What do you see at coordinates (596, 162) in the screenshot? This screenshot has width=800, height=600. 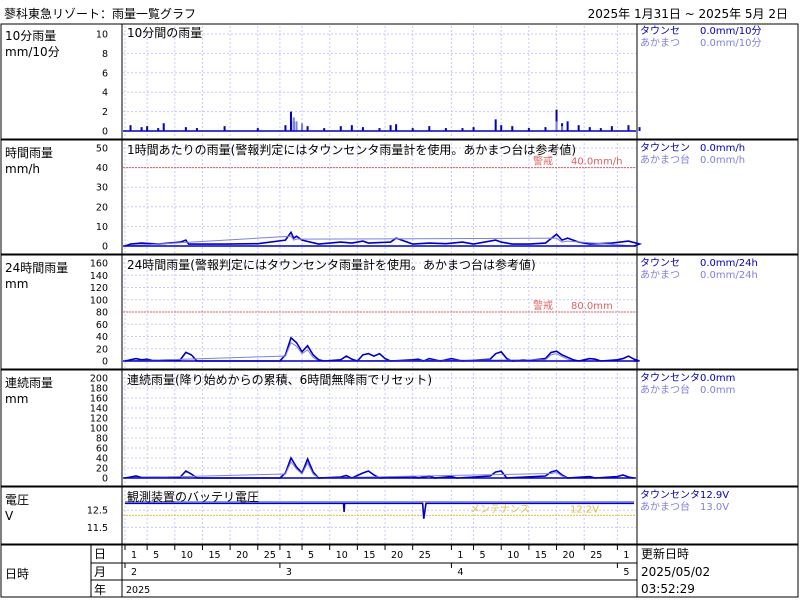 I see `threshold-value: 40.0mm/h` at bounding box center [596, 162].